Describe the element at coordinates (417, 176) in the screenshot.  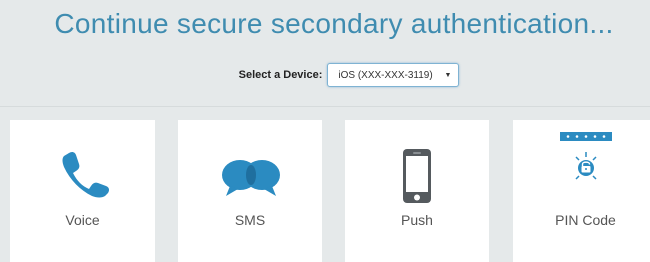
I see `smartphone-icon` at that location.